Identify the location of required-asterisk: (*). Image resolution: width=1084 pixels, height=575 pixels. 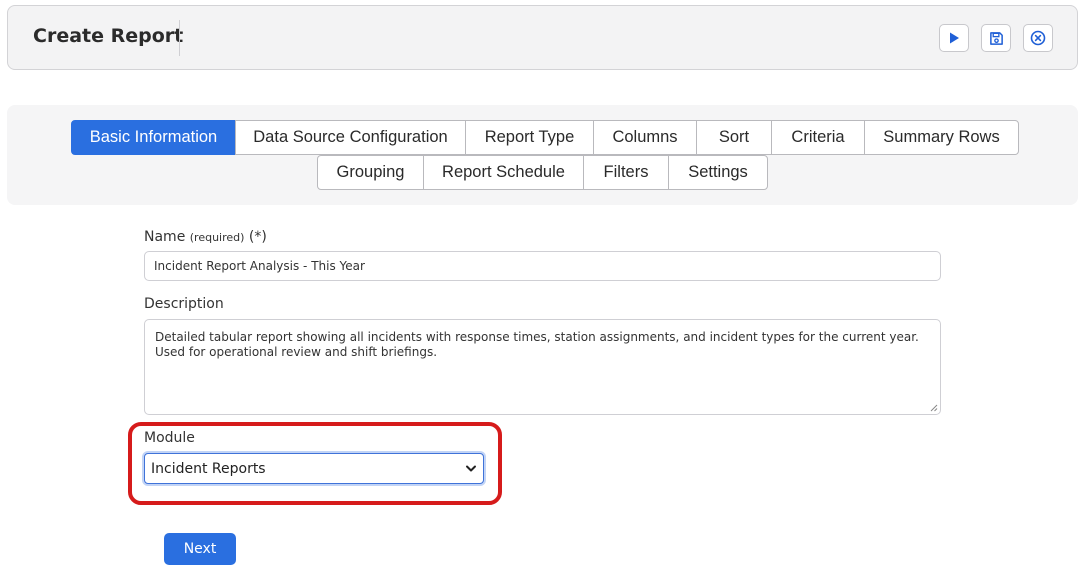
(257, 237).